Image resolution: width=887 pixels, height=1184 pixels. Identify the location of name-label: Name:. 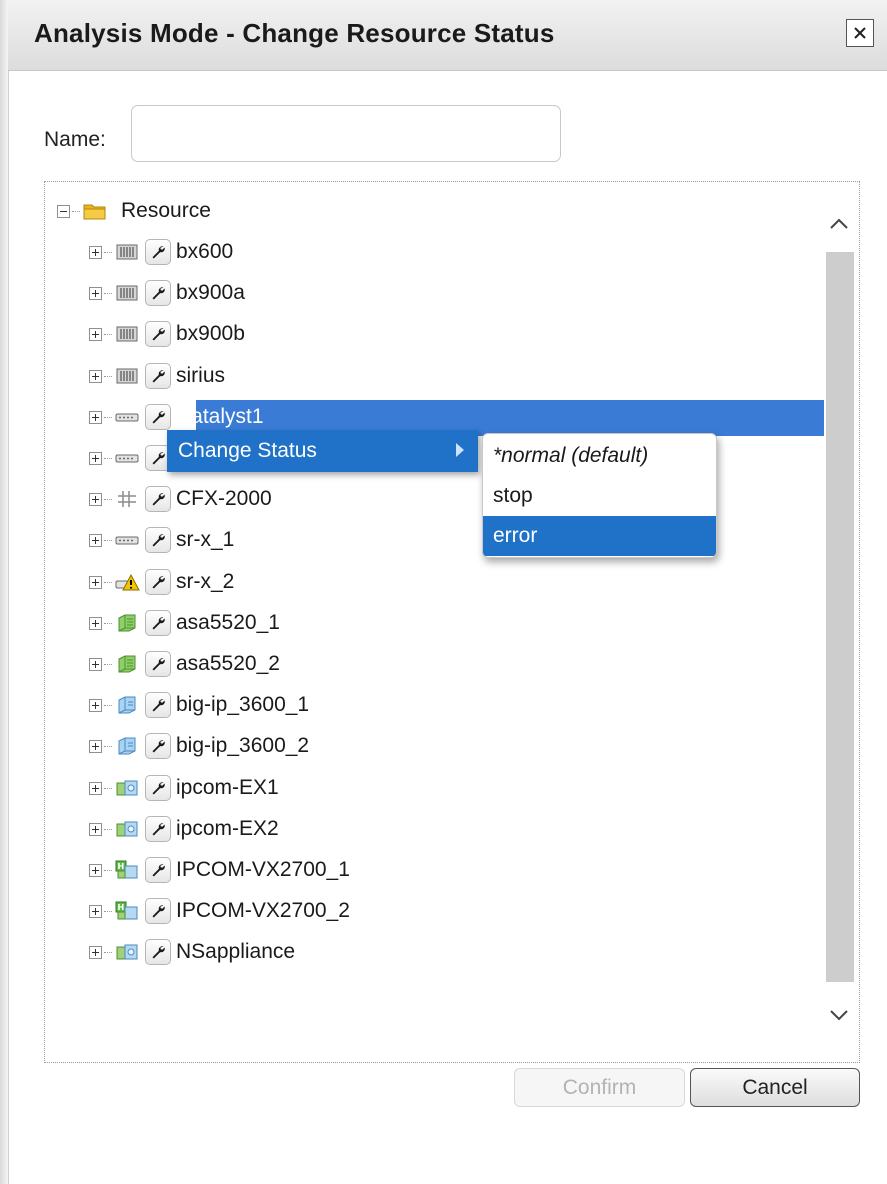
(75, 139).